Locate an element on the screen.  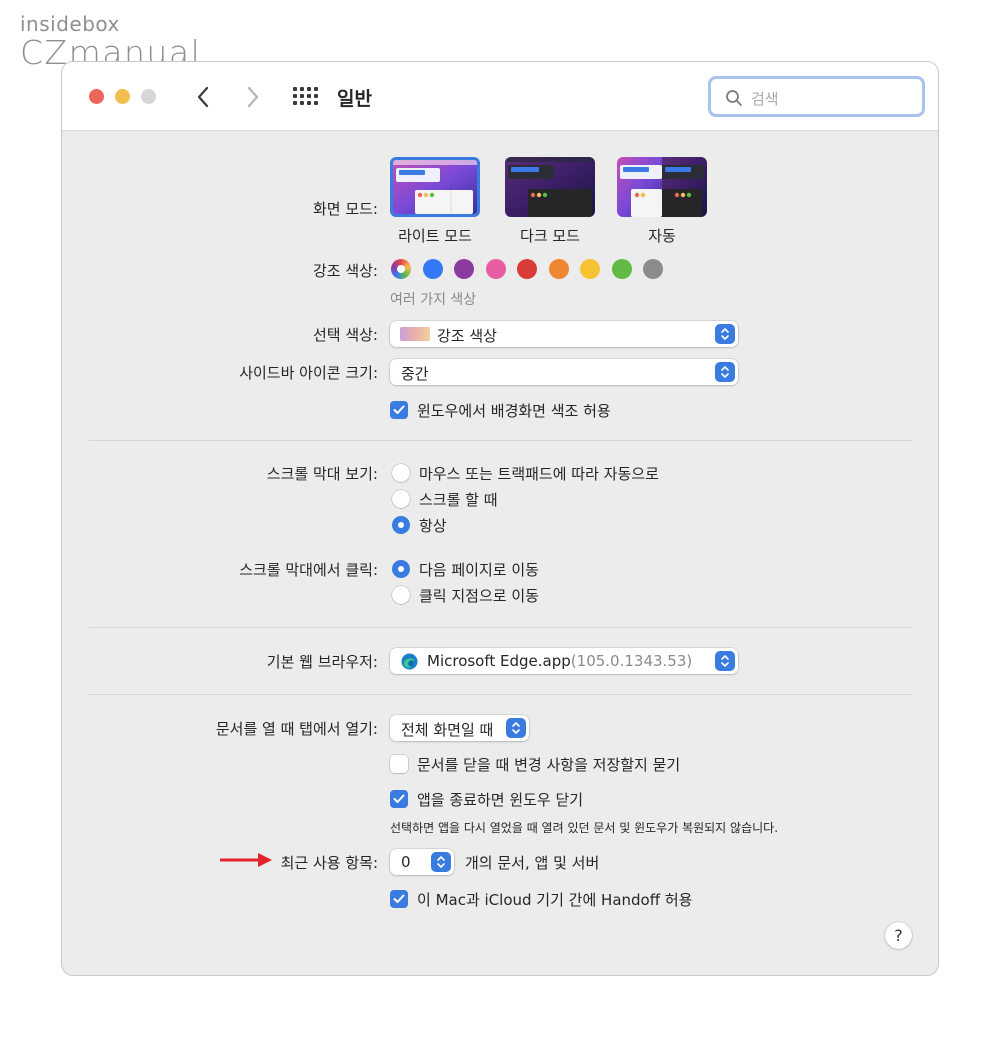
appearance-dark-thumbnail is located at coordinates (550, 187).